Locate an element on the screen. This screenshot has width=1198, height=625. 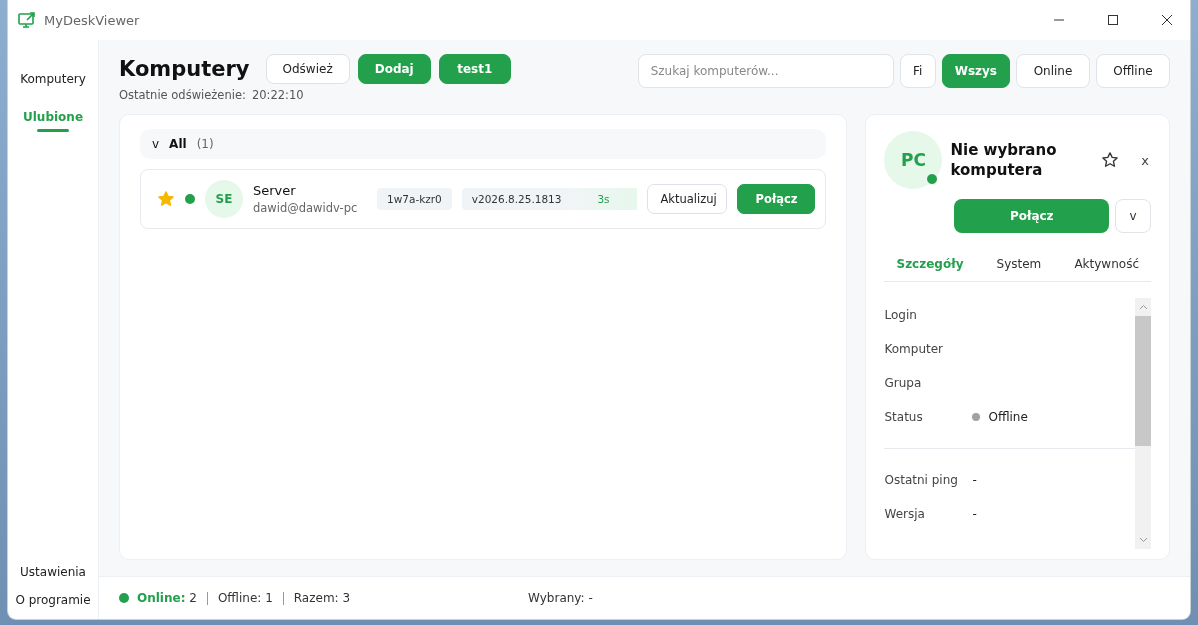
filter-button: Online is located at coordinates (1053, 71).